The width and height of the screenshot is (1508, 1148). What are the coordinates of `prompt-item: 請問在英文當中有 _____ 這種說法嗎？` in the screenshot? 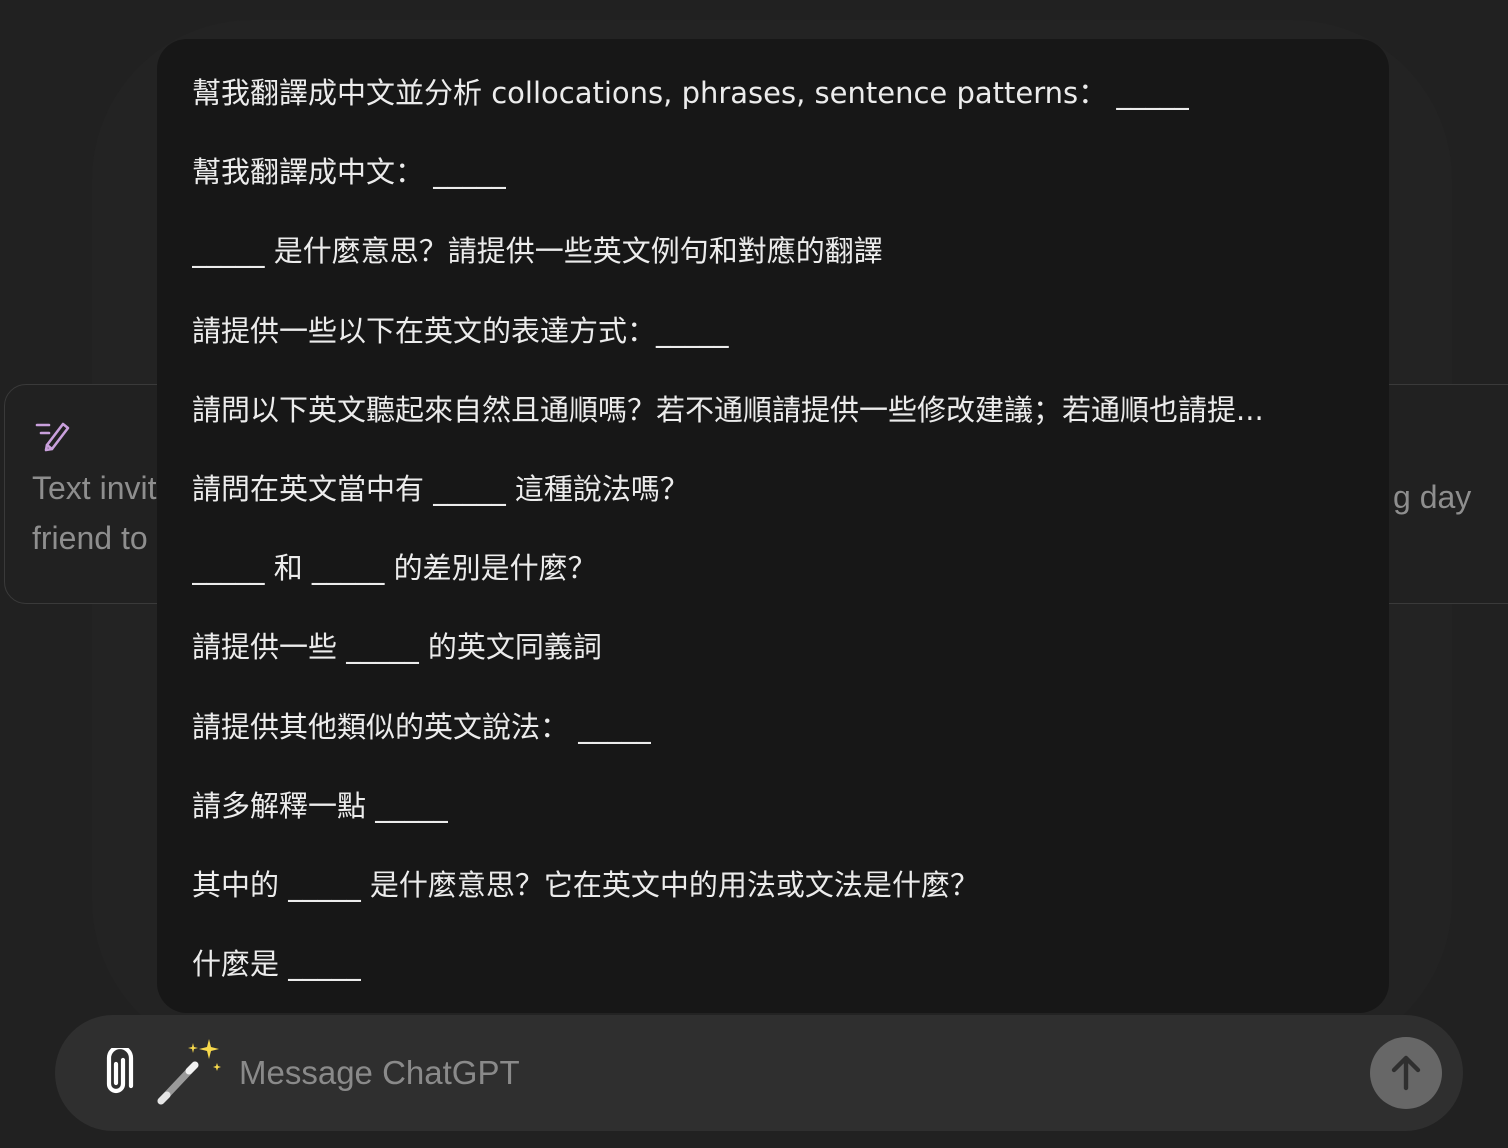 It's located at (773, 506).